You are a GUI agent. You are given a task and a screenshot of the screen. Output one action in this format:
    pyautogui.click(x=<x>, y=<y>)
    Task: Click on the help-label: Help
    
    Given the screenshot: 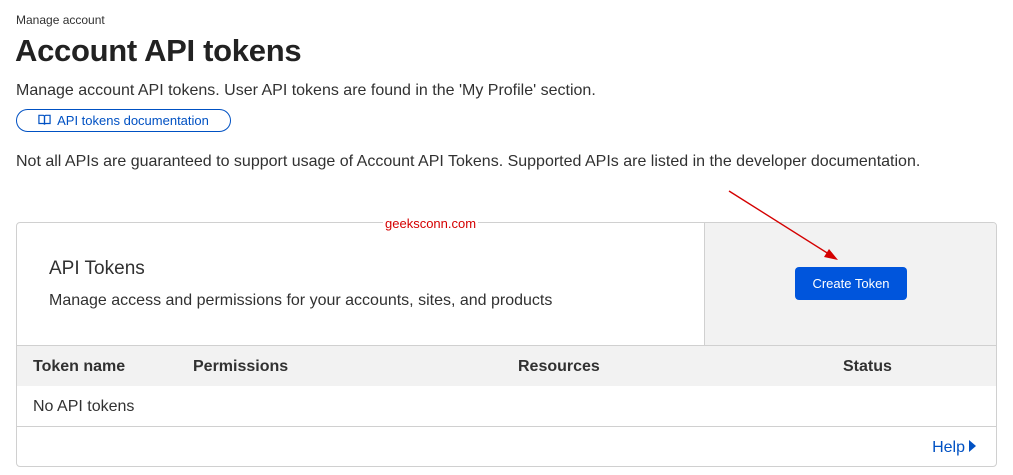 What is the action you would take?
    pyautogui.click(x=948, y=447)
    